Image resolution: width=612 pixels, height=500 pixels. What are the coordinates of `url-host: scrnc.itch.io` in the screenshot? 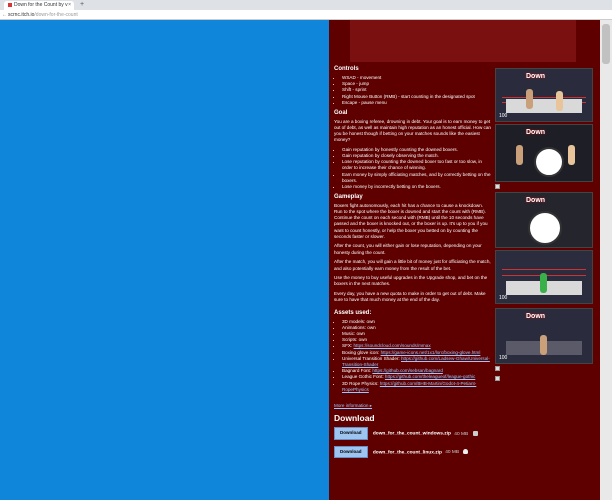 It's located at (21, 15).